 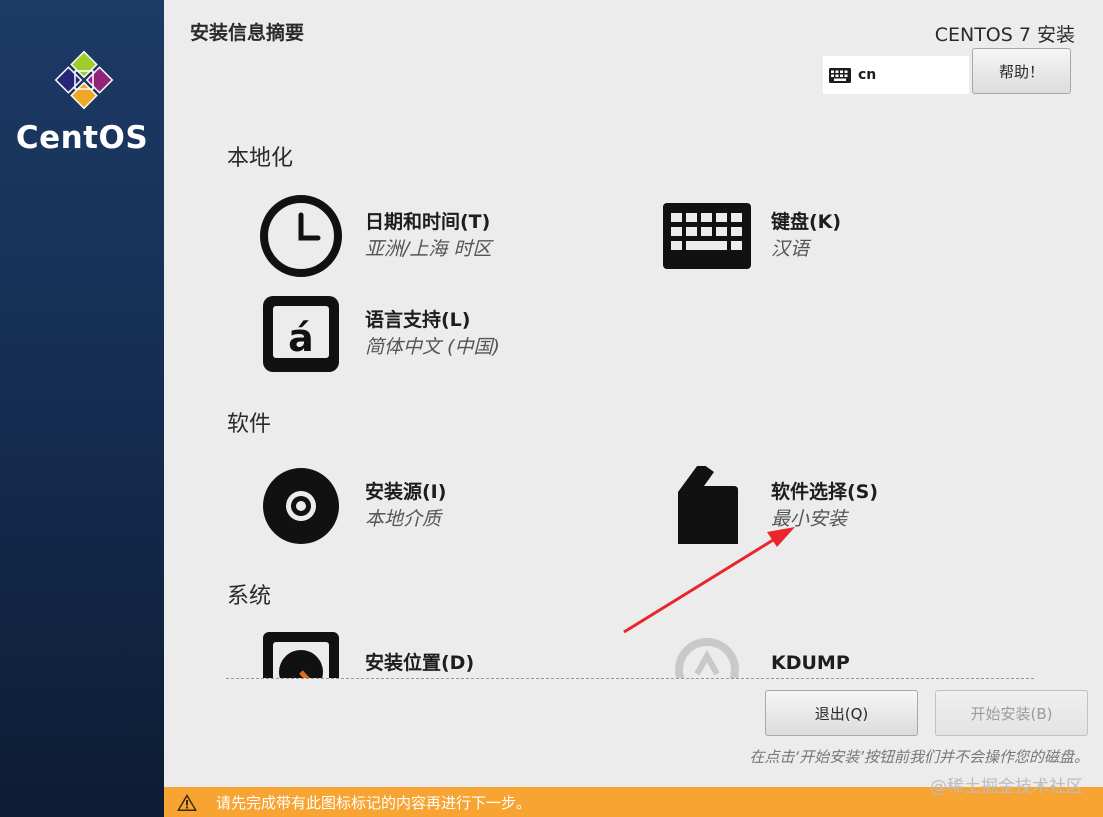 I want to click on datetime-title: 日期和时间(T), so click(x=428, y=222).